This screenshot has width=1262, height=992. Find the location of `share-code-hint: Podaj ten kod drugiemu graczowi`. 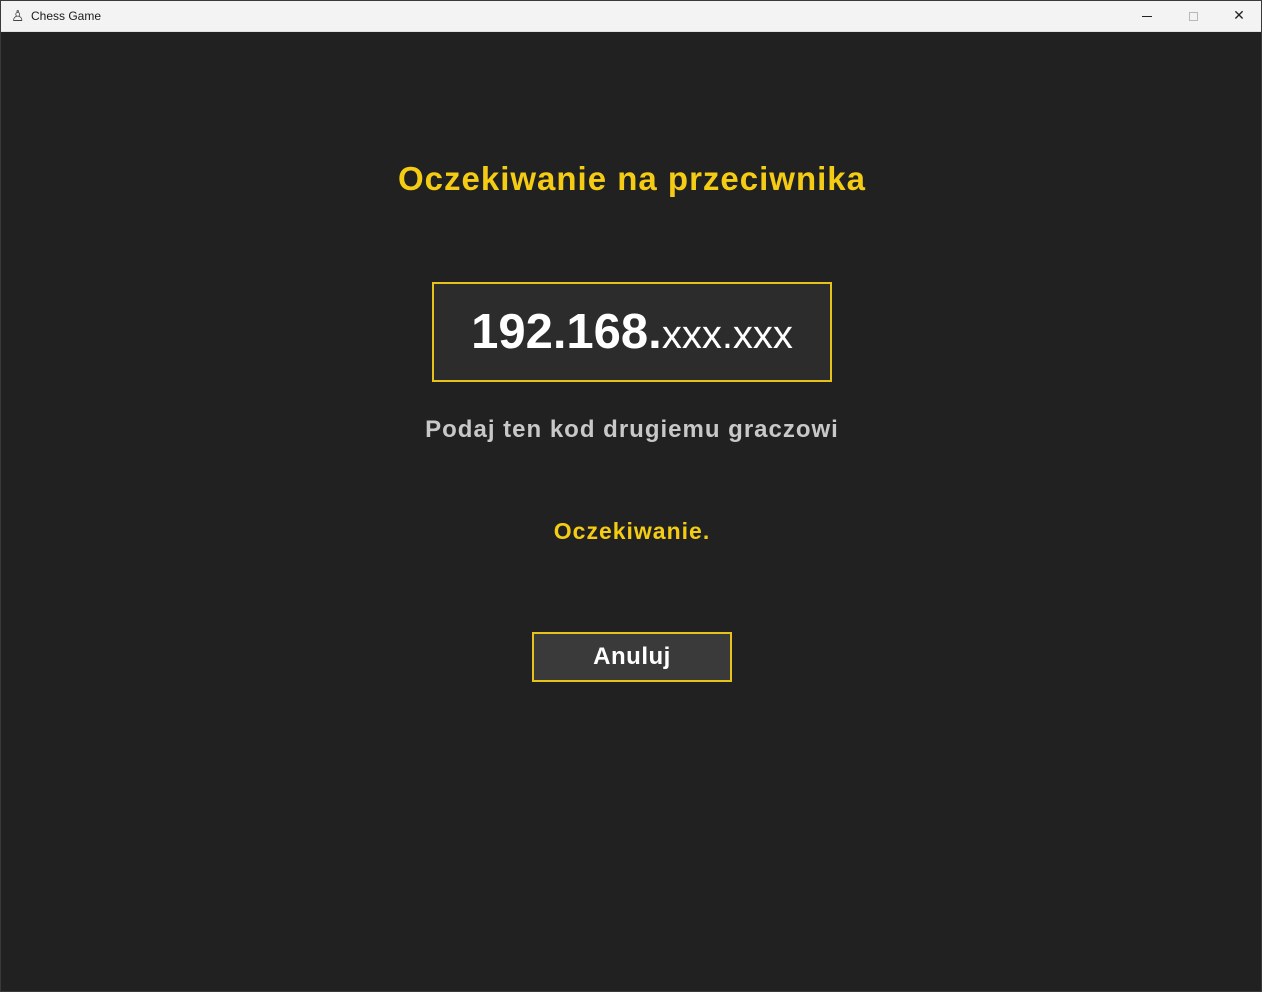

share-code-hint: Podaj ten kod drugiemu graczowi is located at coordinates (632, 429).